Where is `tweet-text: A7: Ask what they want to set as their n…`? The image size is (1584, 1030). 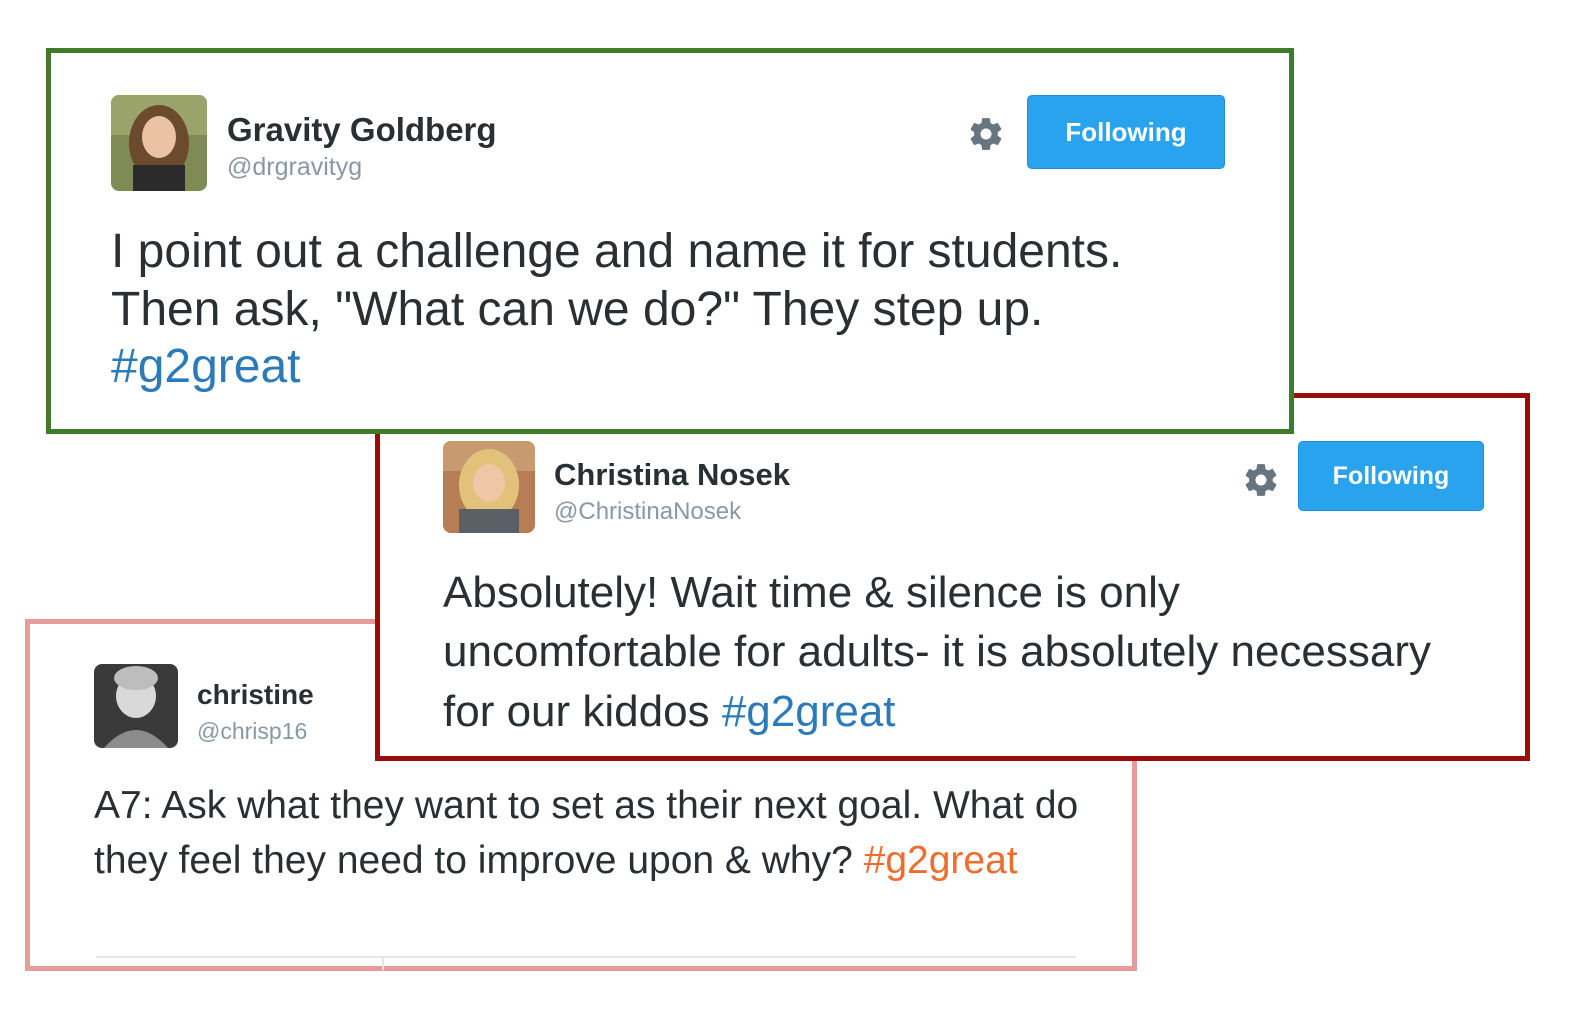 tweet-text: A7: Ask what they want to set as their n… is located at coordinates (594, 833).